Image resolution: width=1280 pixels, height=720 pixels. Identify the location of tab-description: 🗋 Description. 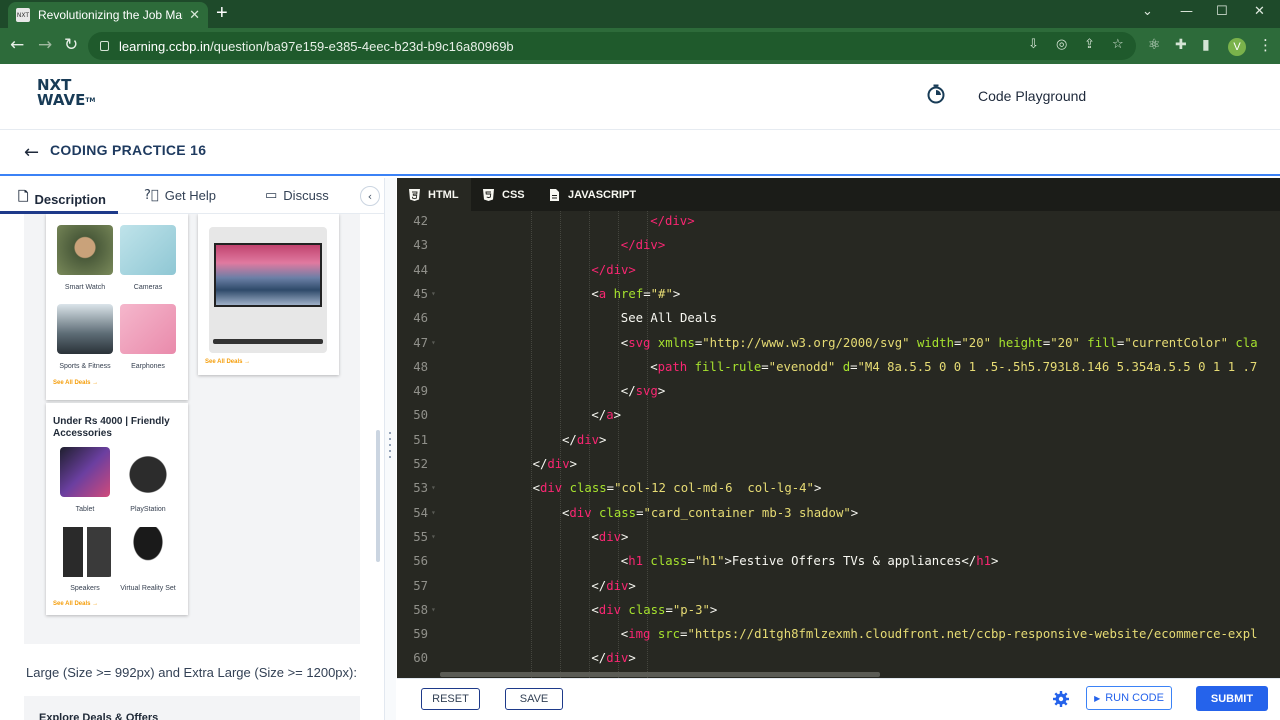
(62, 199).